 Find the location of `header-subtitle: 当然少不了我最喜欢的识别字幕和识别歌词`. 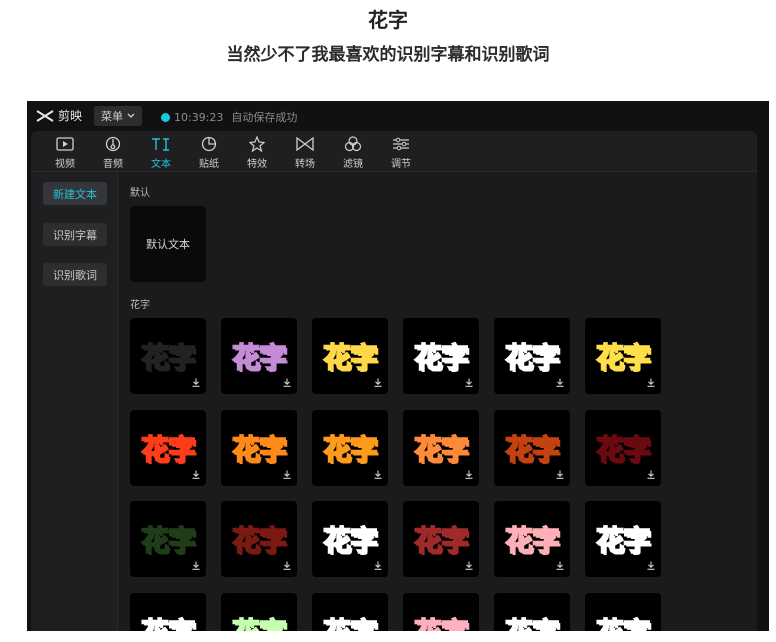

header-subtitle: 当然少不了我最喜欢的识别字幕和识别歌词 is located at coordinates (388, 55).